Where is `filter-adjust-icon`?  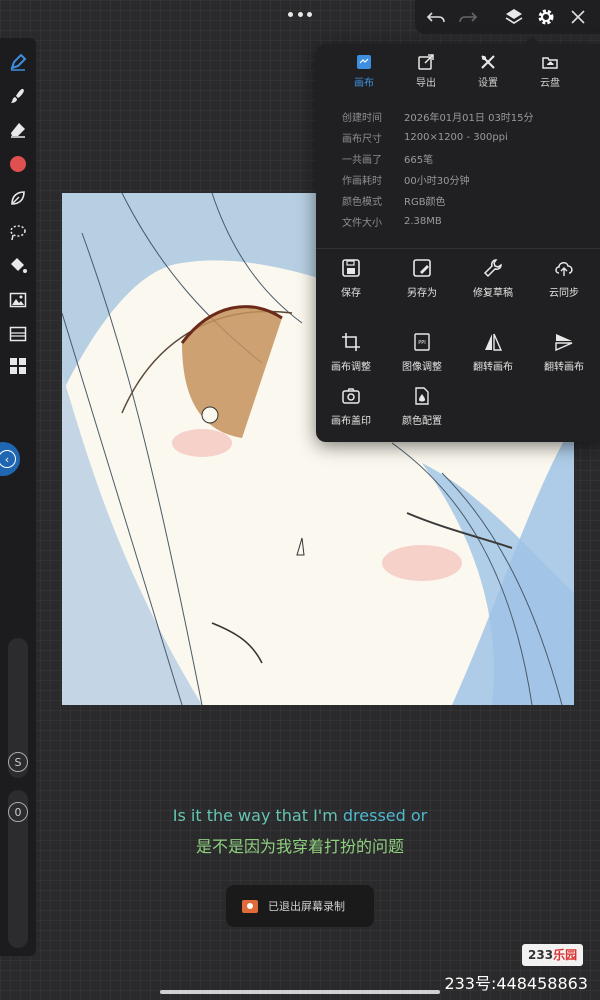
filter-adjust-icon is located at coordinates (18, 334).